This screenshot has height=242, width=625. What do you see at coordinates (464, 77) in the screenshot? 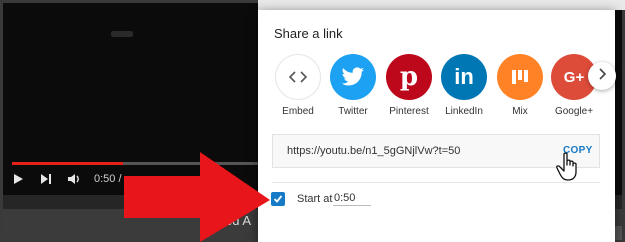
I see `linkedin-in-icon: in` at bounding box center [464, 77].